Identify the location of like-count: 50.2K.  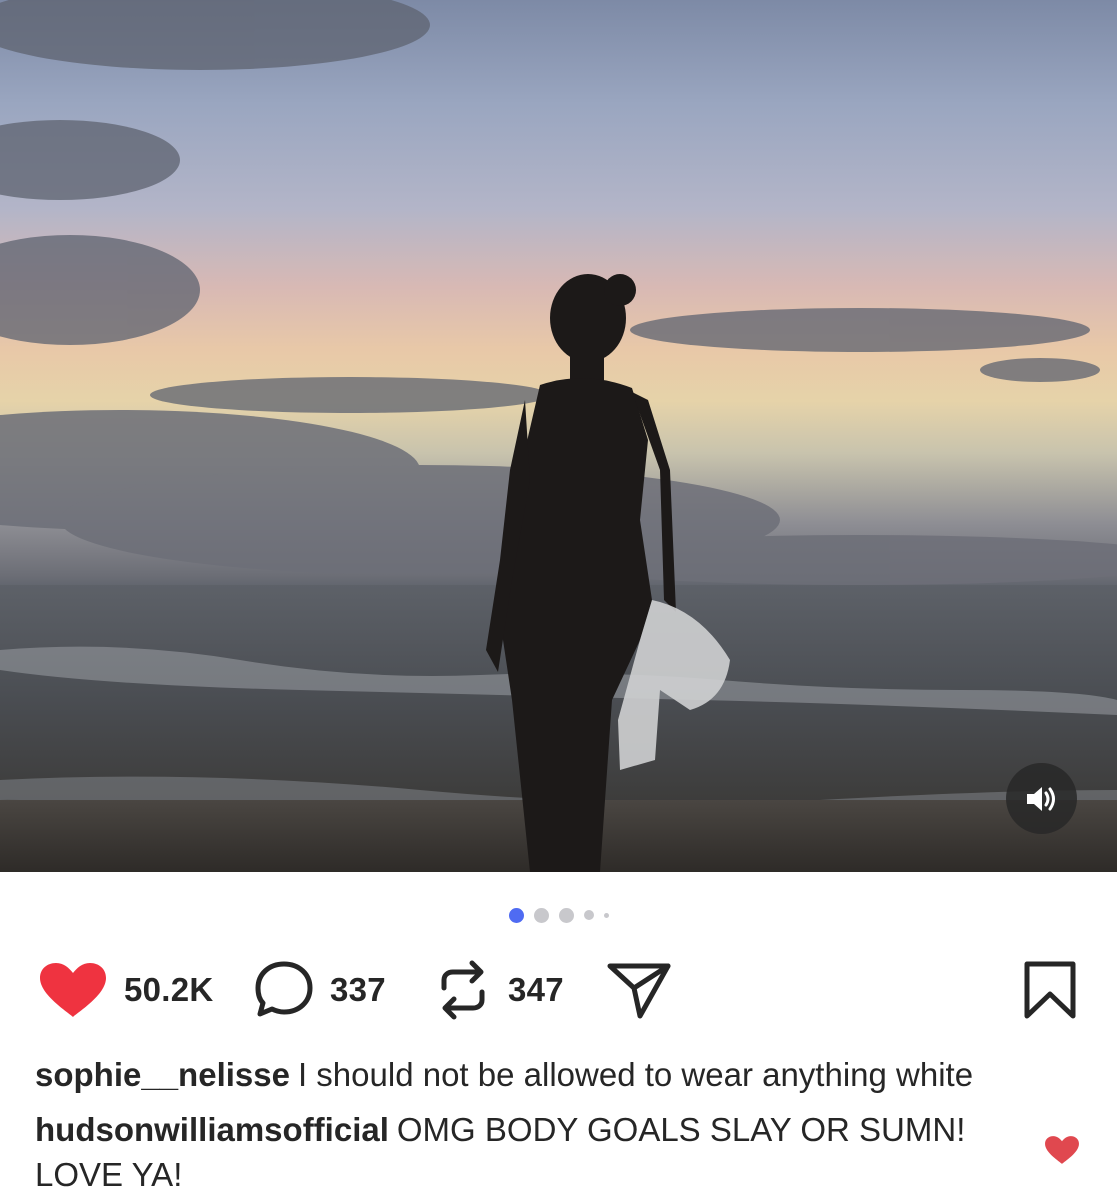
(169, 989).